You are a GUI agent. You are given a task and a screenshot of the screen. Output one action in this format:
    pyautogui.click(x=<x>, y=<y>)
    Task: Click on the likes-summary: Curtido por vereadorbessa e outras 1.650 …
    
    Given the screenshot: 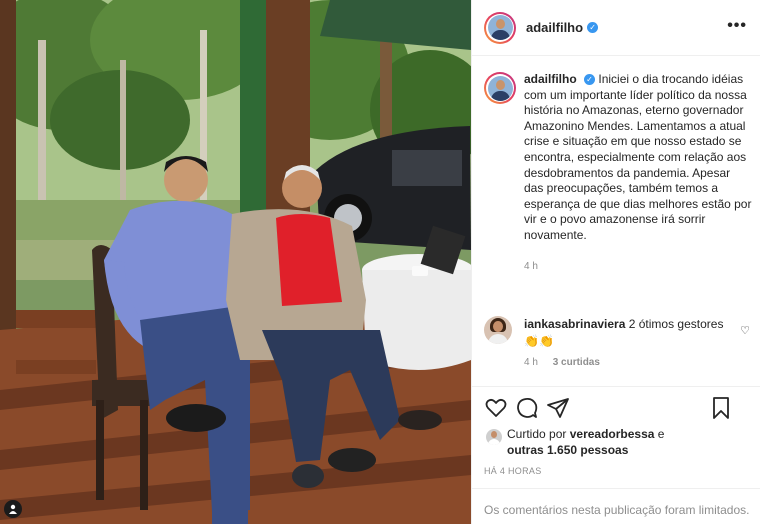 What is the action you would take?
    pyautogui.click(x=619, y=442)
    